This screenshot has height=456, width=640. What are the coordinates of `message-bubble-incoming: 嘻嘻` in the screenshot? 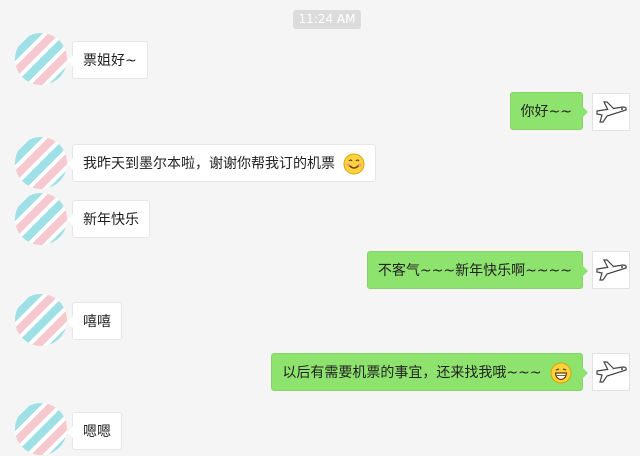 It's located at (94, 321).